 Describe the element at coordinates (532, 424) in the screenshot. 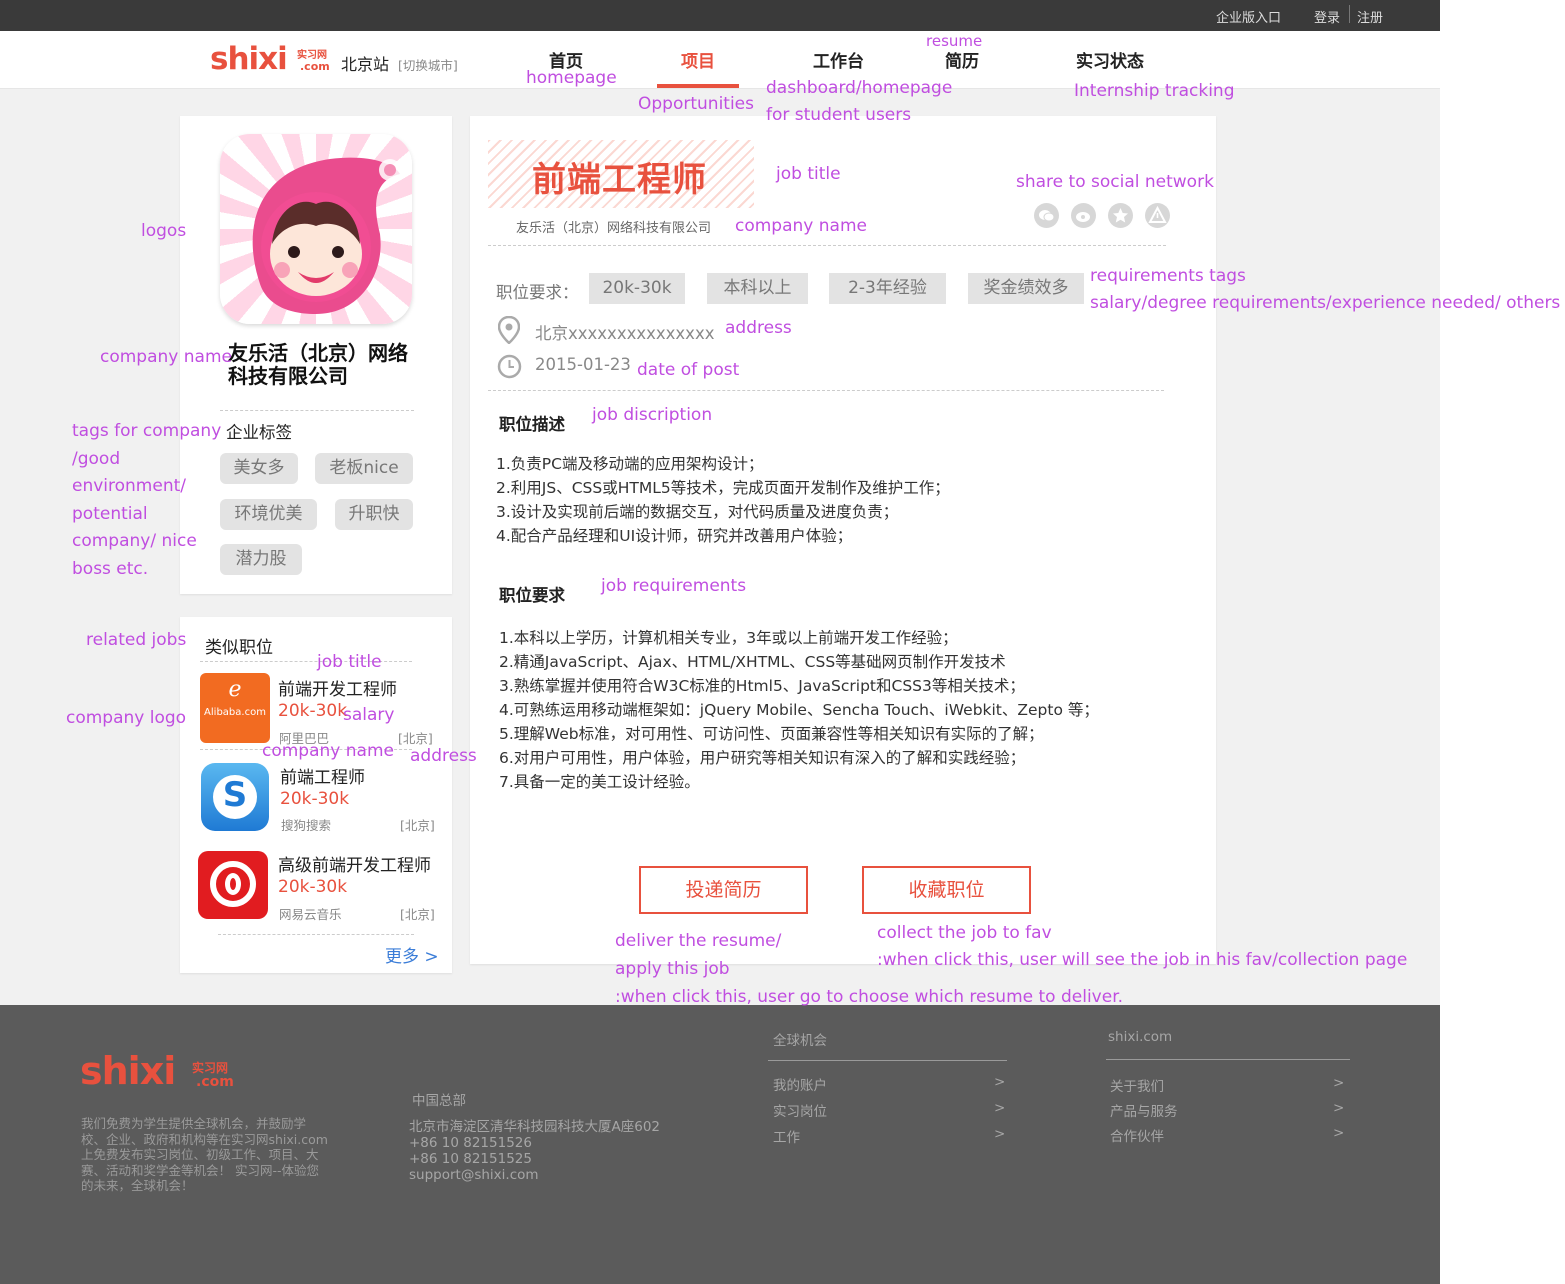

I see `job-description-title: 职位描述` at that location.